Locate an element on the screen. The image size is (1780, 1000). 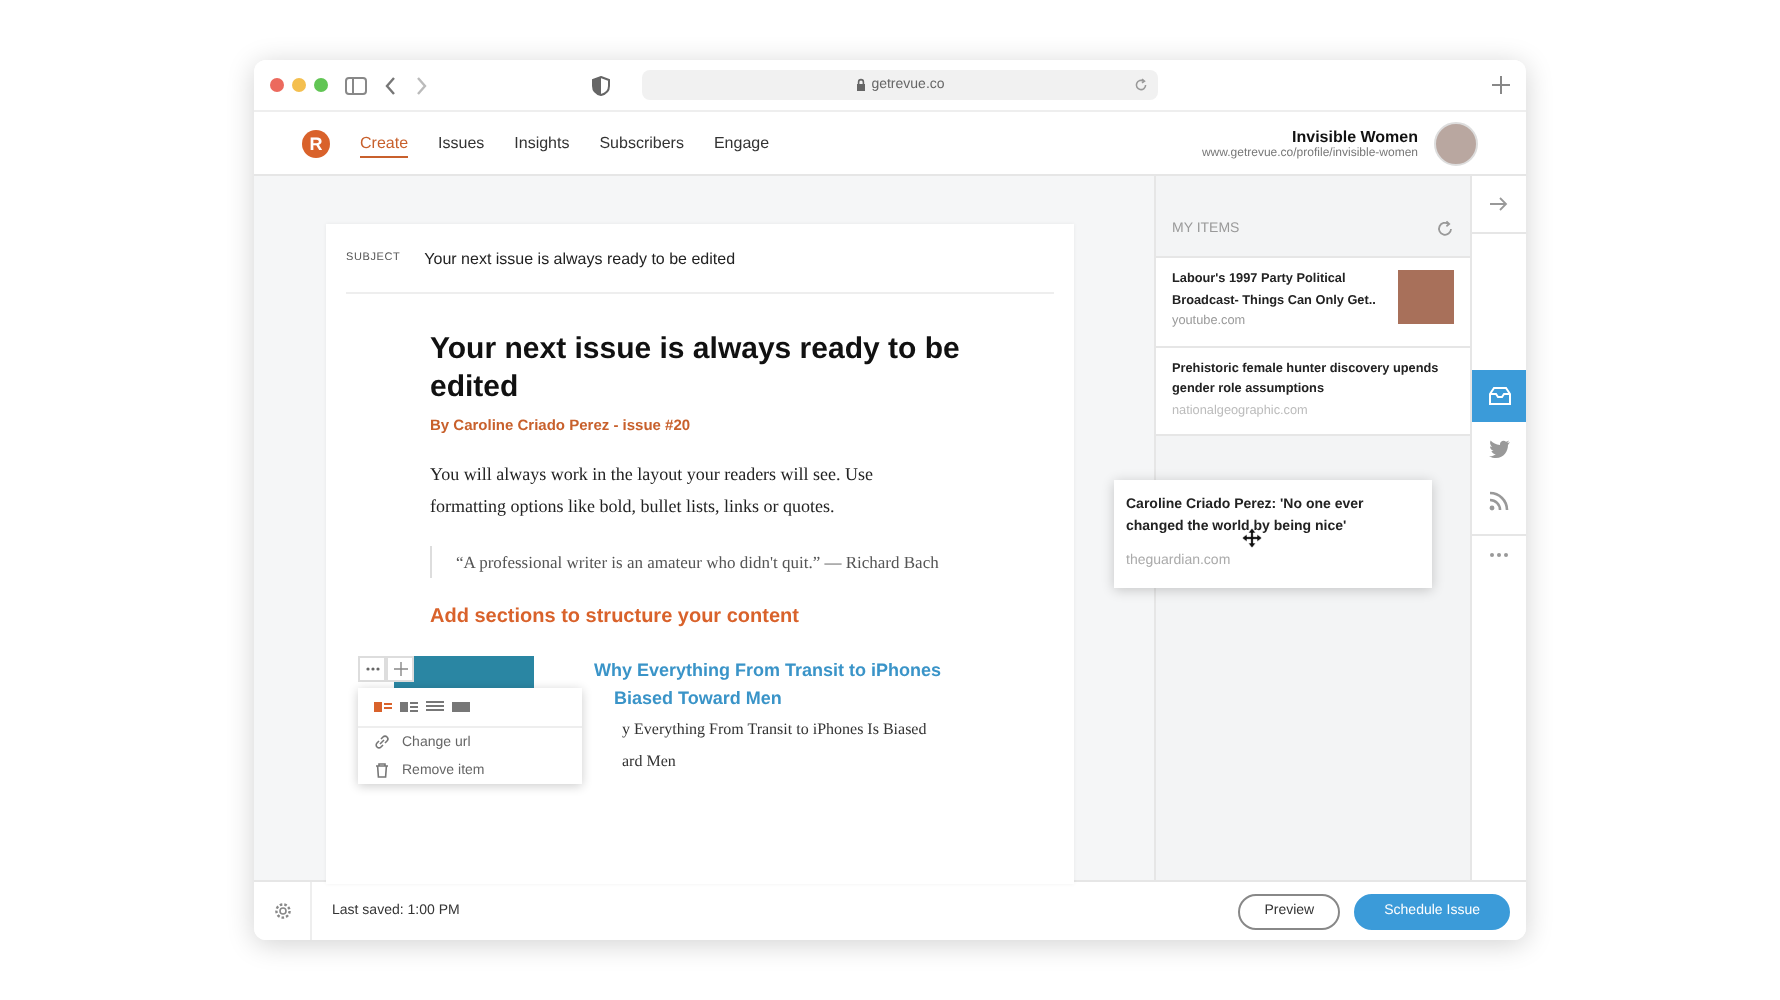
more-button is located at coordinates (372, 669).